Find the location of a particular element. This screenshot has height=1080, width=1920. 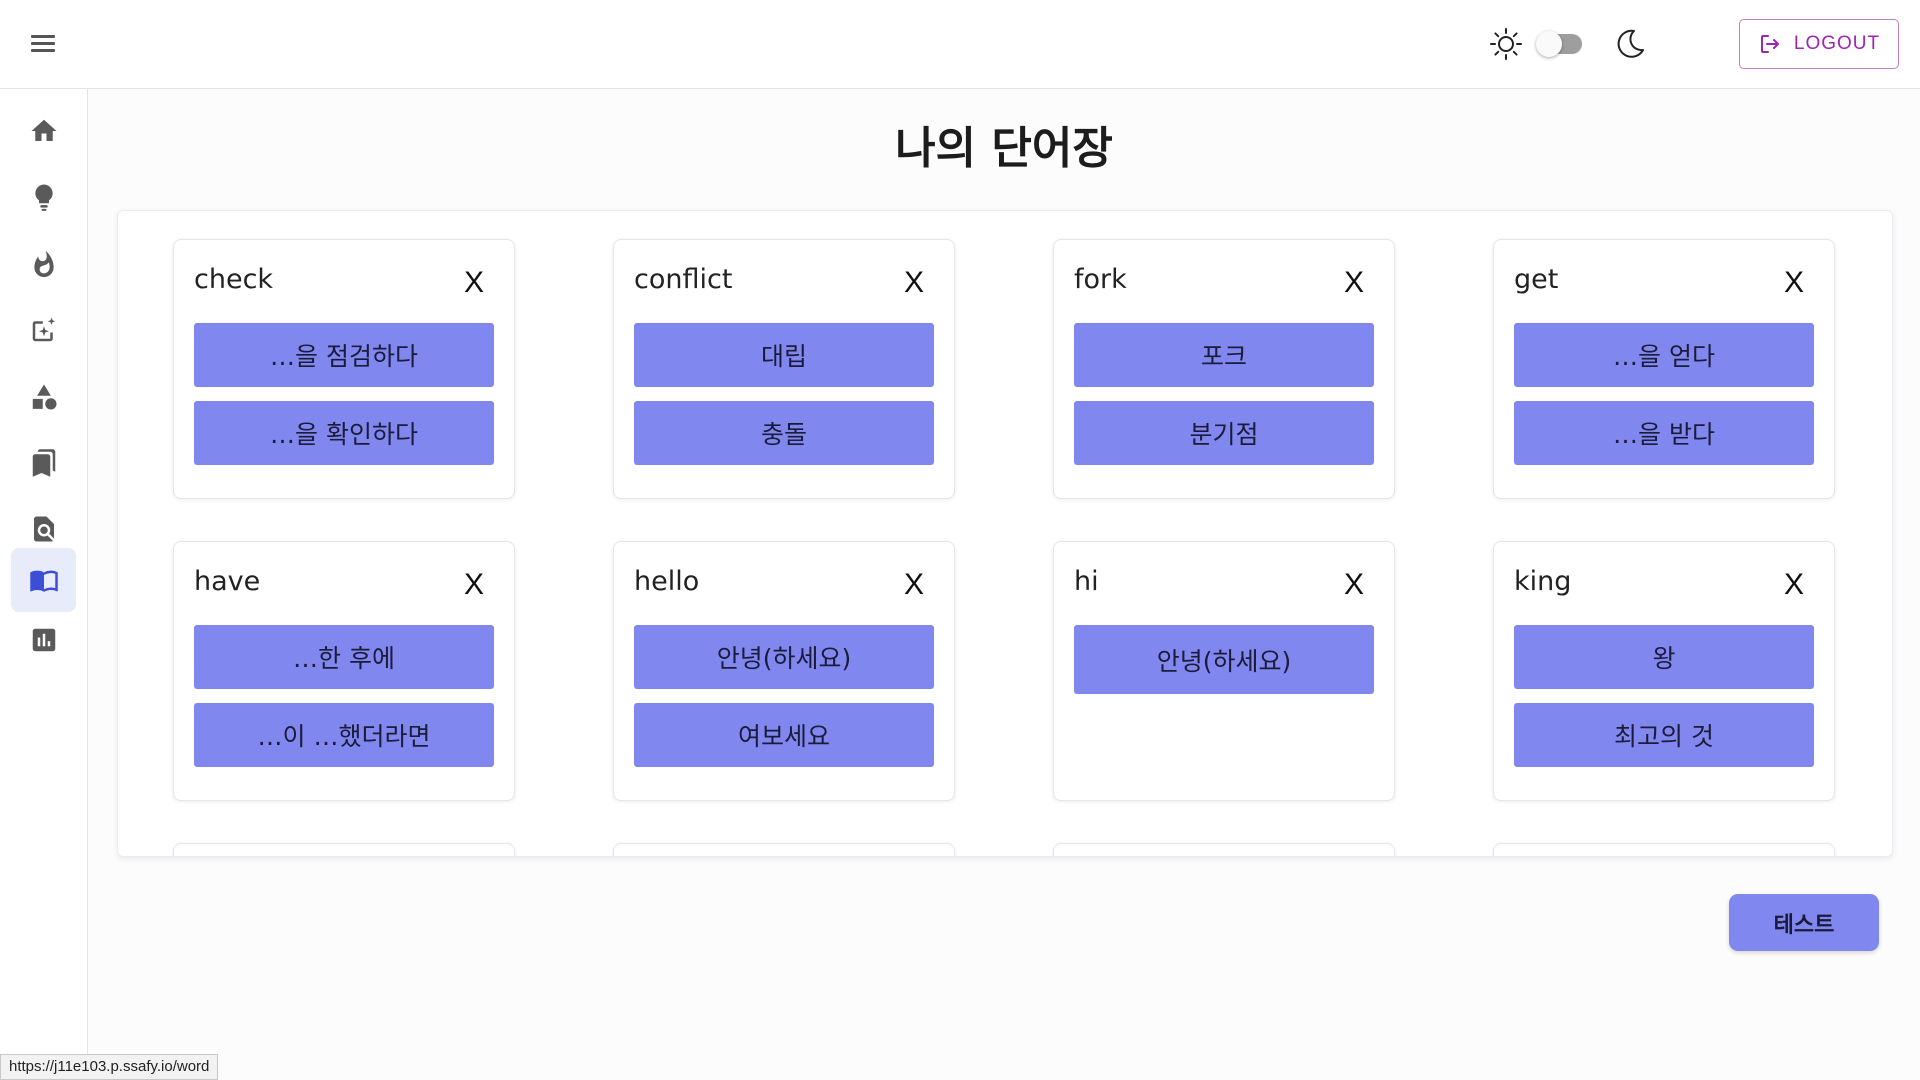

card-word: have is located at coordinates (227, 581).